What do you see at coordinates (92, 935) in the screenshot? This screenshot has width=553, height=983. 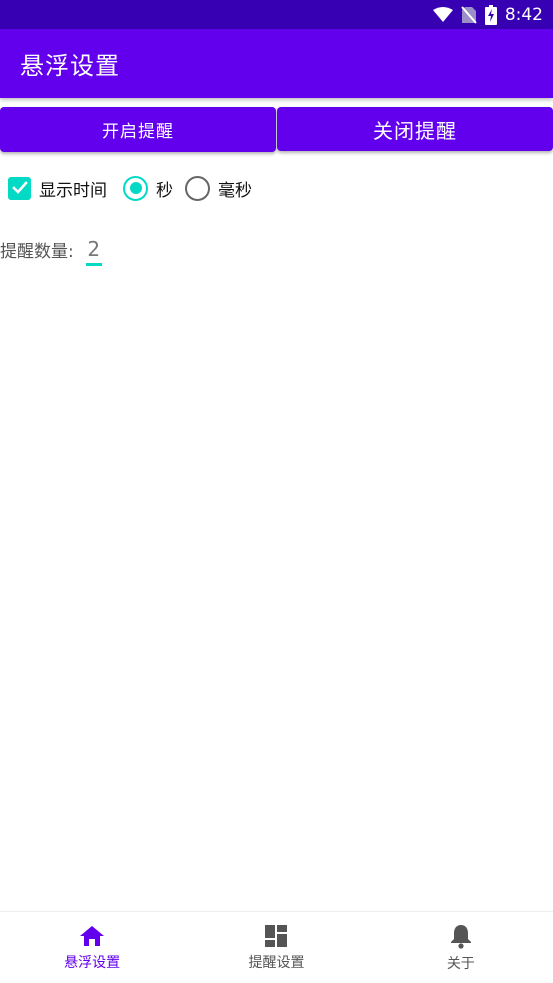 I see `home-icon` at bounding box center [92, 935].